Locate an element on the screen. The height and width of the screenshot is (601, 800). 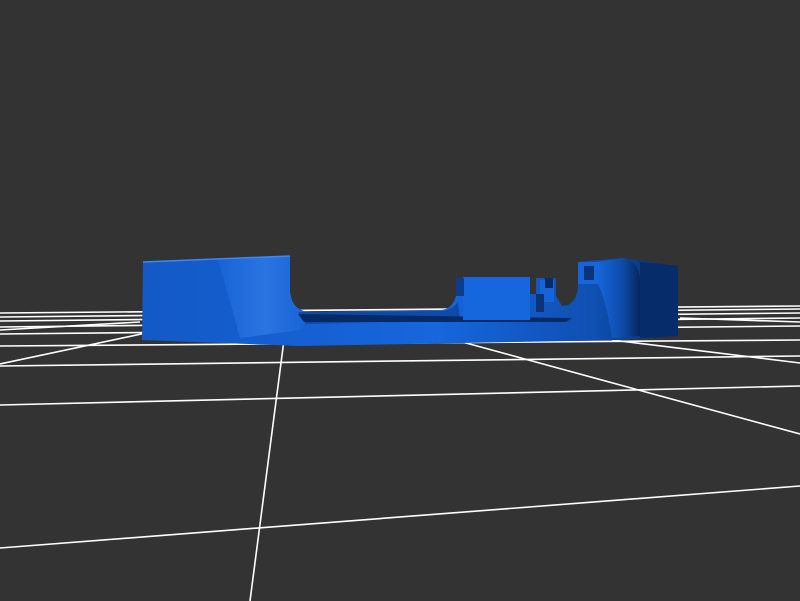
model-center-block-left-edge is located at coordinates (460, 287).